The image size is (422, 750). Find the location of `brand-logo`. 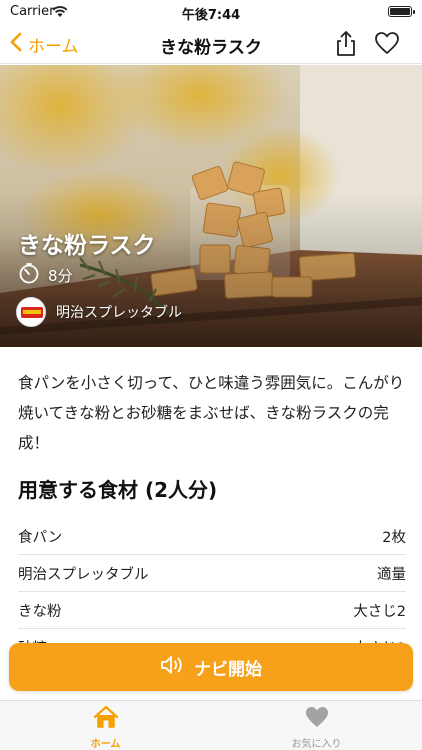

brand-logo is located at coordinates (31, 312).